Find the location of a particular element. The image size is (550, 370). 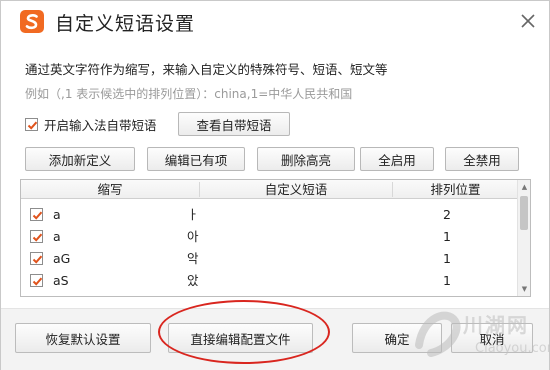

row-phrase: ㅏ is located at coordinates (193, 214).